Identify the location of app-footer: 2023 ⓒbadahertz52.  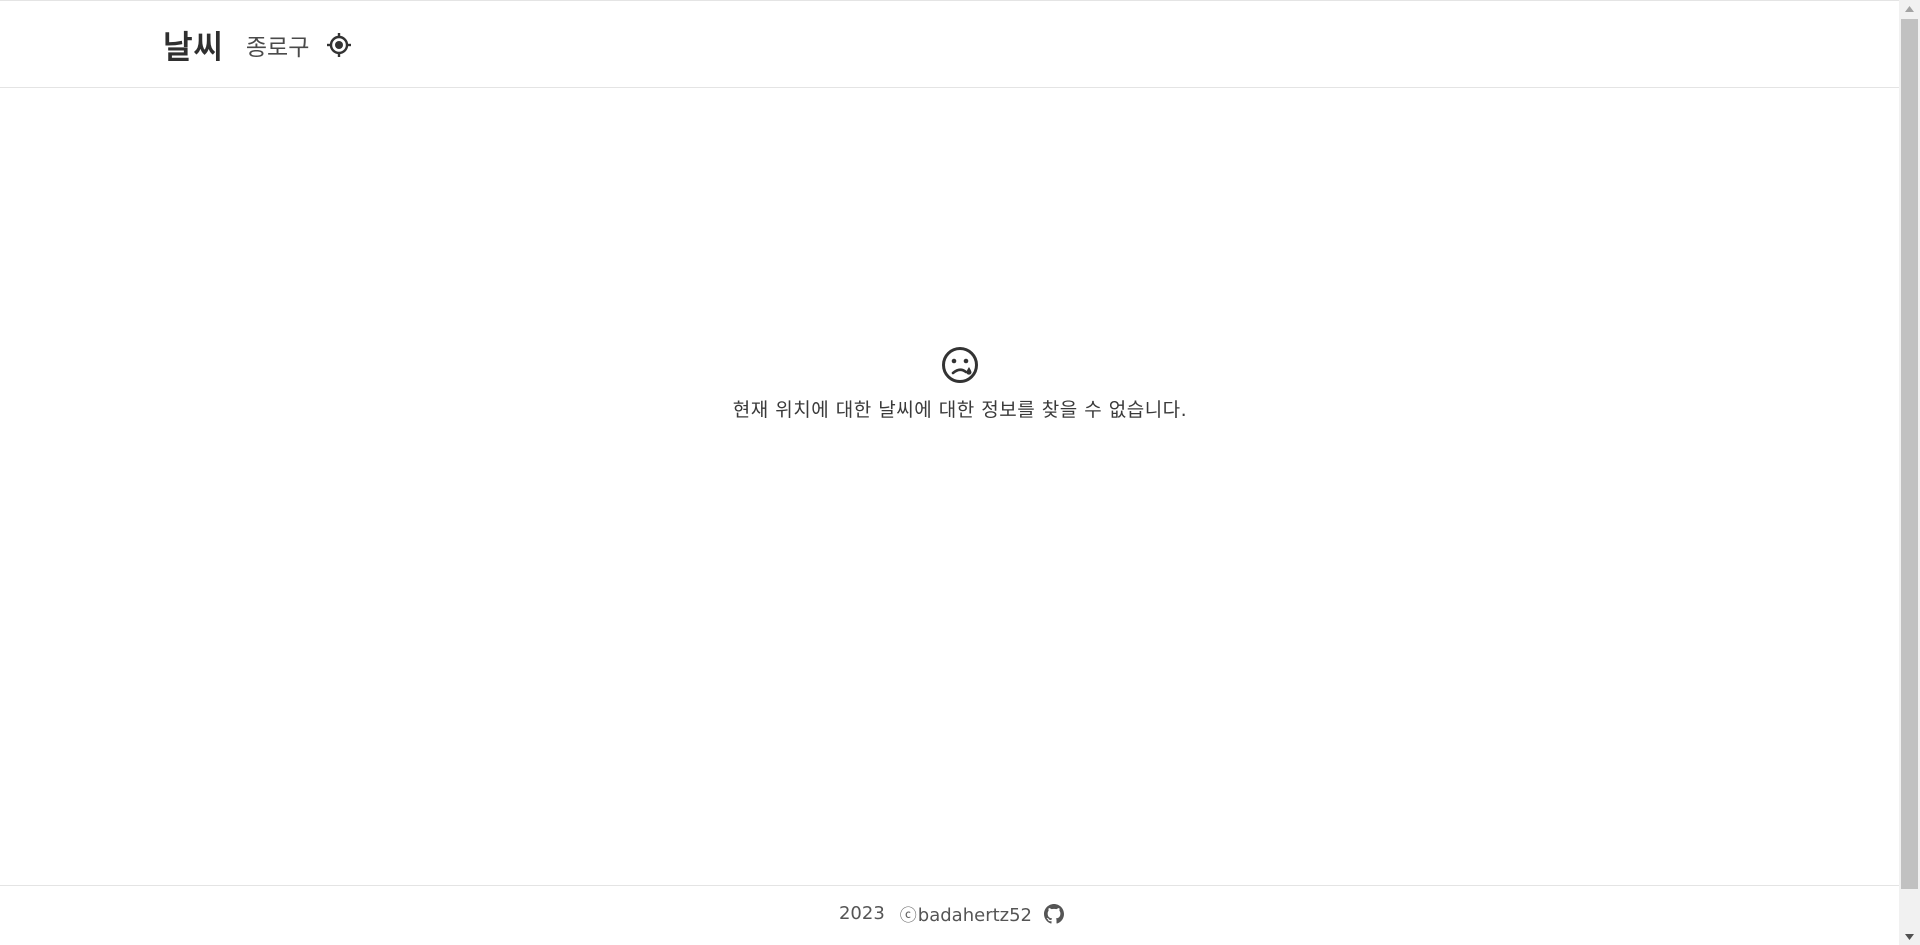
(949, 915).